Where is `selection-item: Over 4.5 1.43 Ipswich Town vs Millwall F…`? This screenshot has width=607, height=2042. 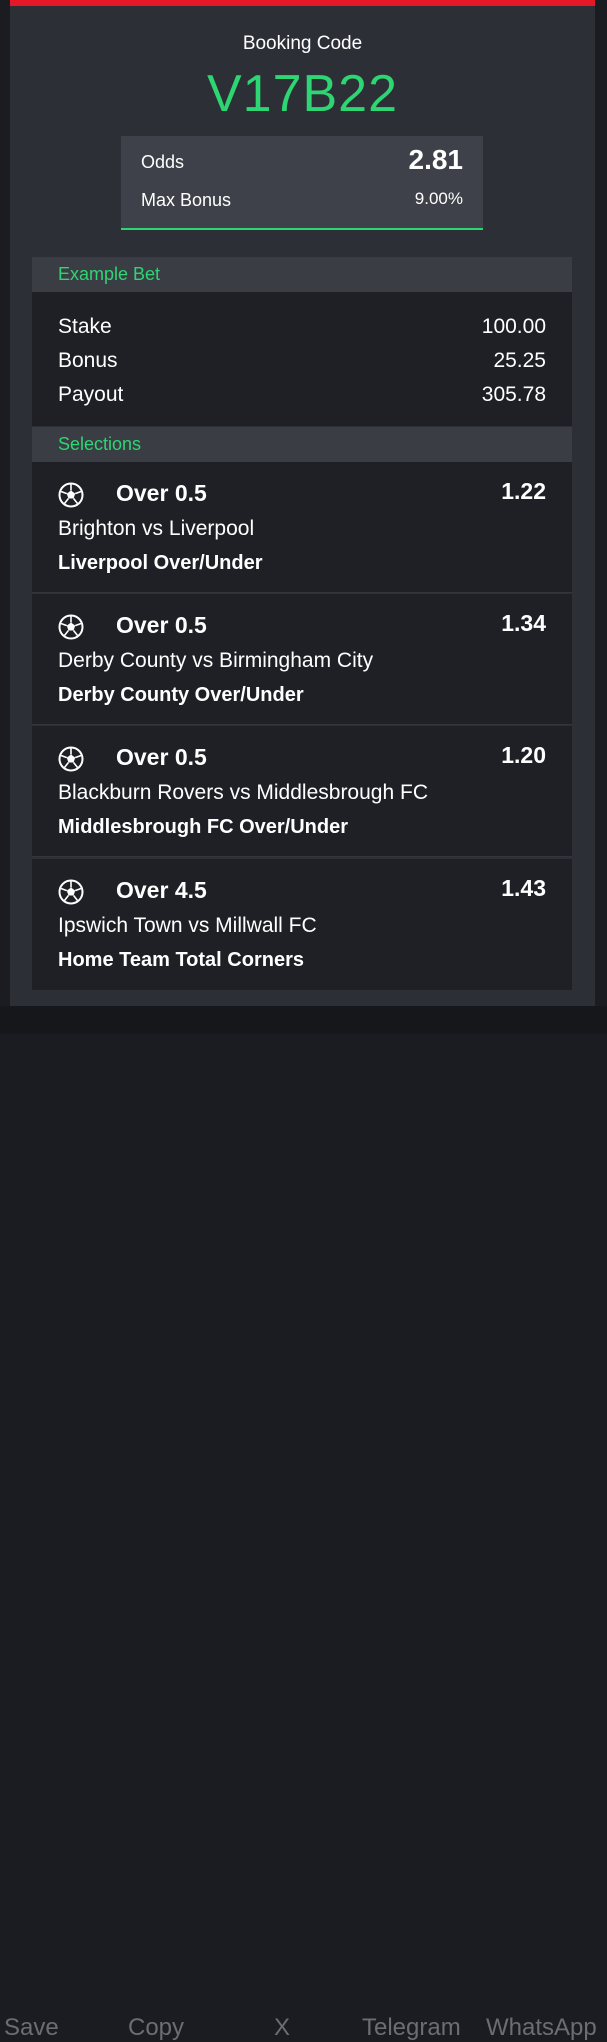
selection-item: Over 4.5 1.43 Ipswich Town vs Millwall F… is located at coordinates (302, 924).